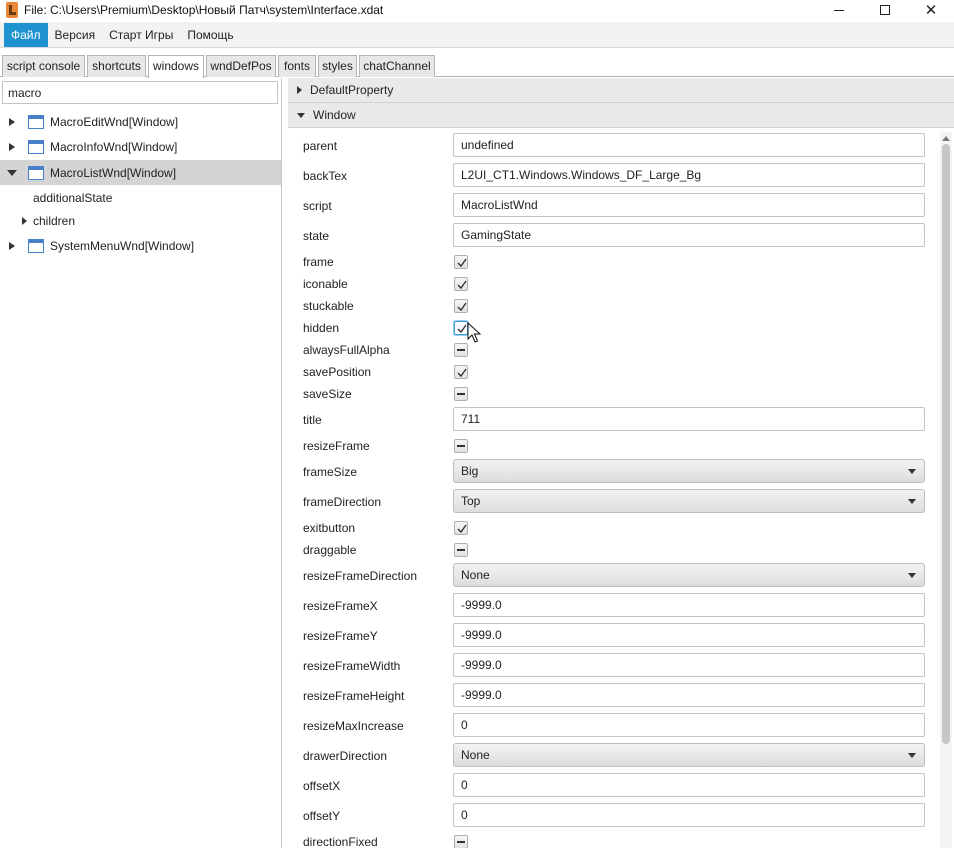 Image resolution: width=954 pixels, height=848 pixels. What do you see at coordinates (322, 786) in the screenshot?
I see `prop-label-offsetx: offsetX` at bounding box center [322, 786].